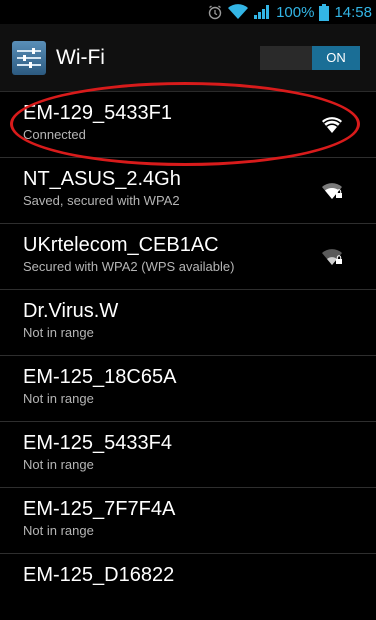 The height and width of the screenshot is (620, 376). Describe the element at coordinates (336, 57) in the screenshot. I see `wifi-toggle-label: ON` at that location.